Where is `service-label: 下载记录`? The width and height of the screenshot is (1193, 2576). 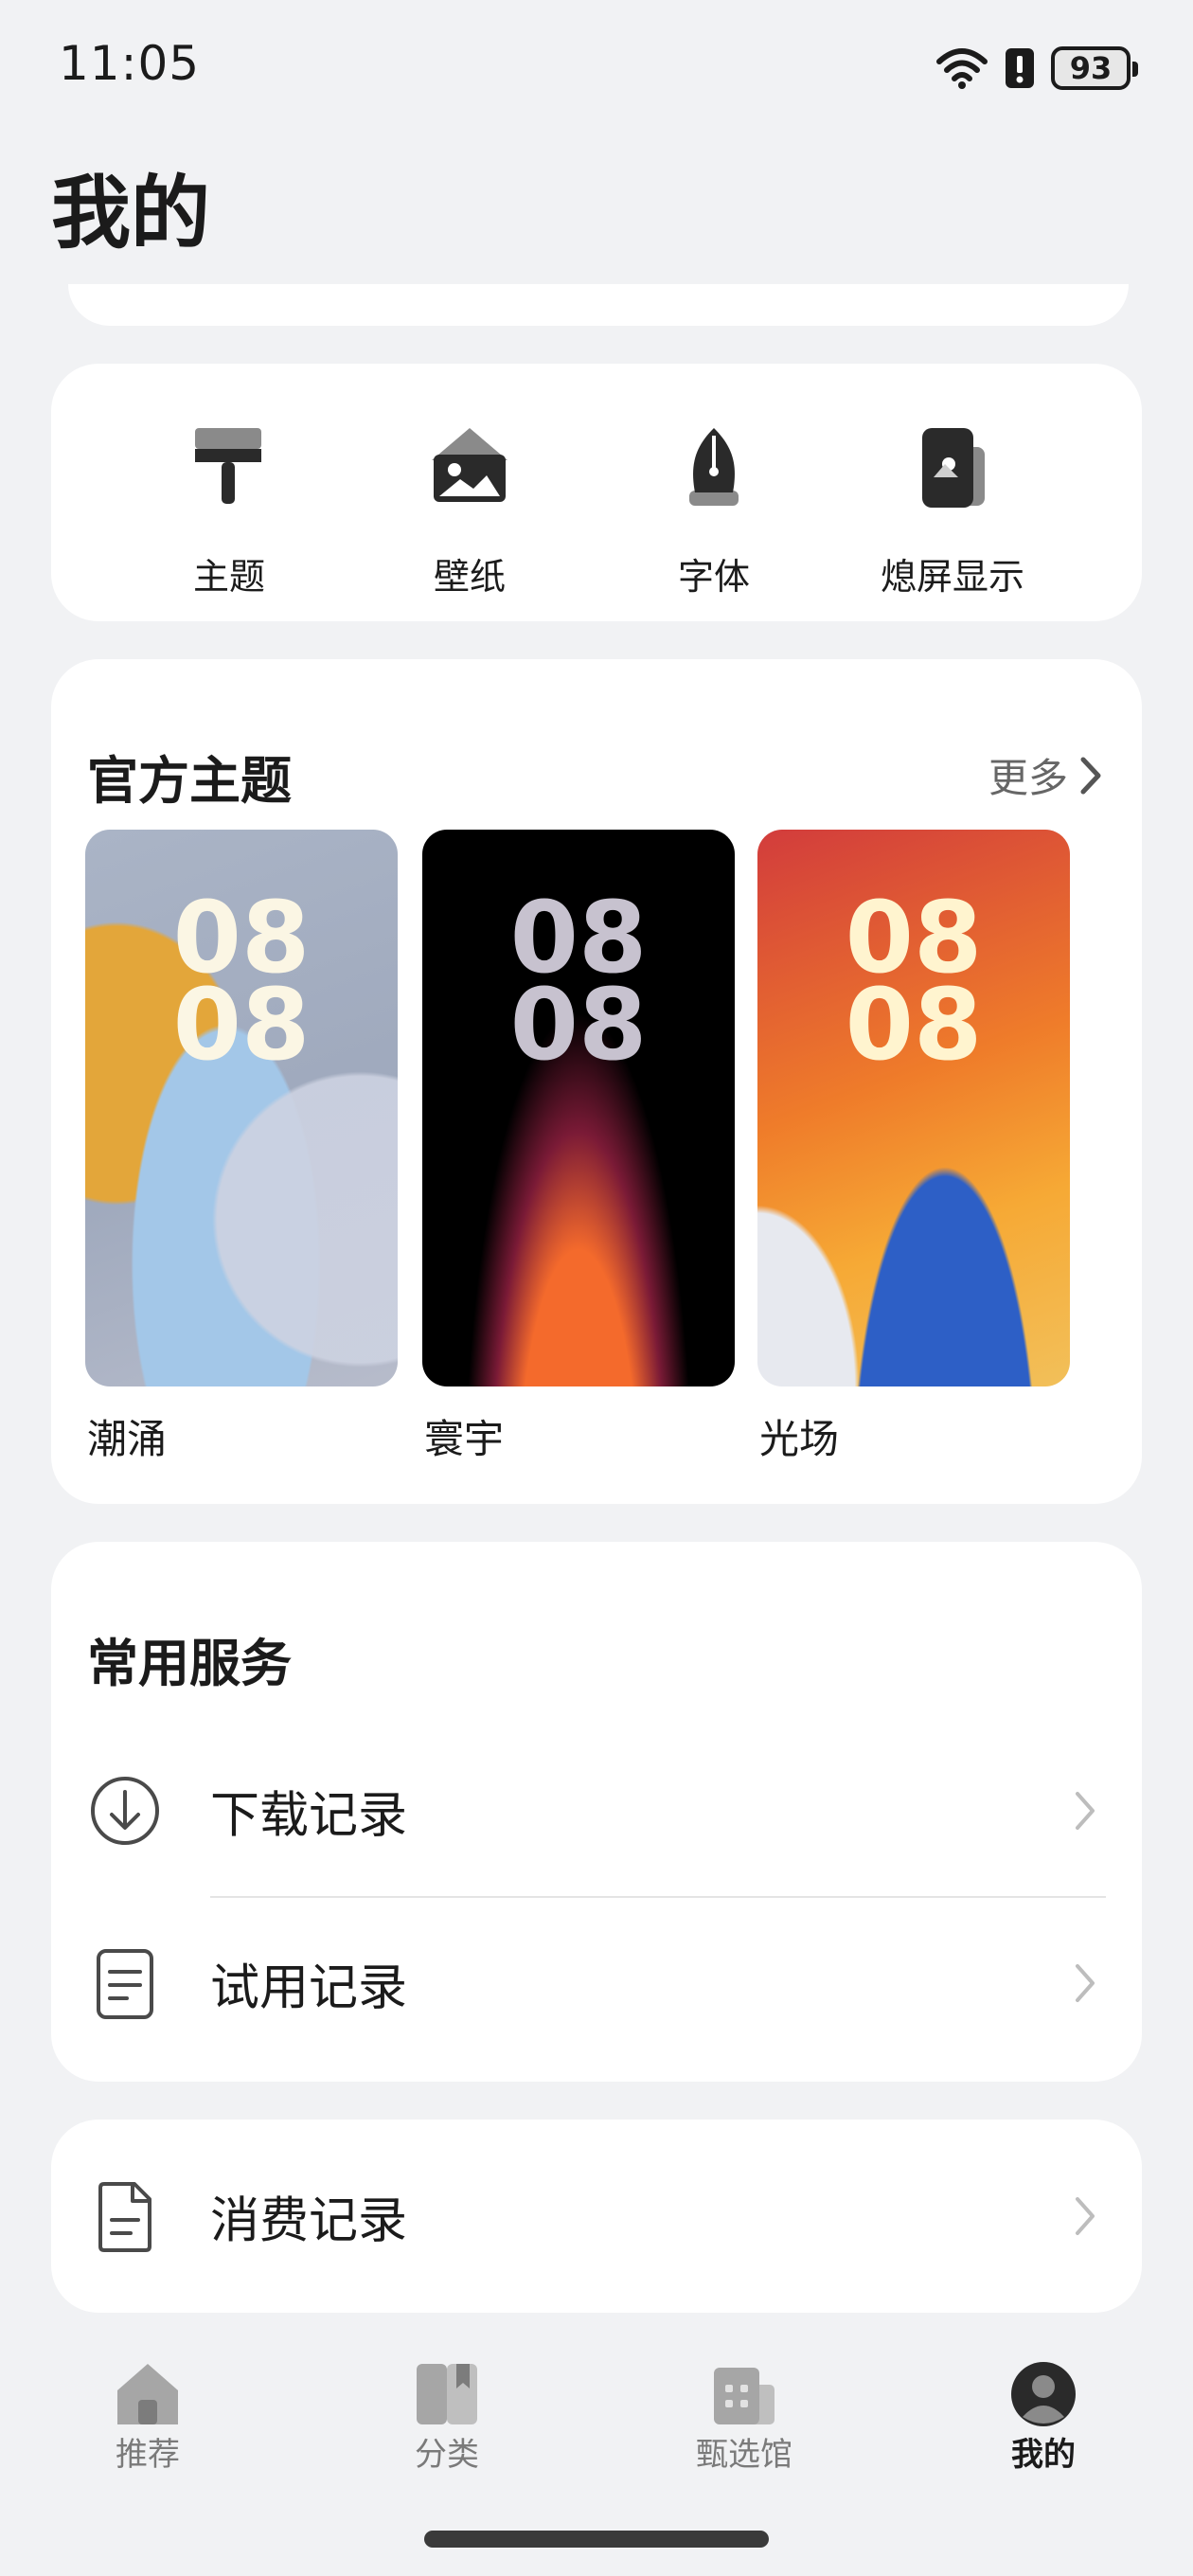
service-label: 下载记录 is located at coordinates (309, 1816).